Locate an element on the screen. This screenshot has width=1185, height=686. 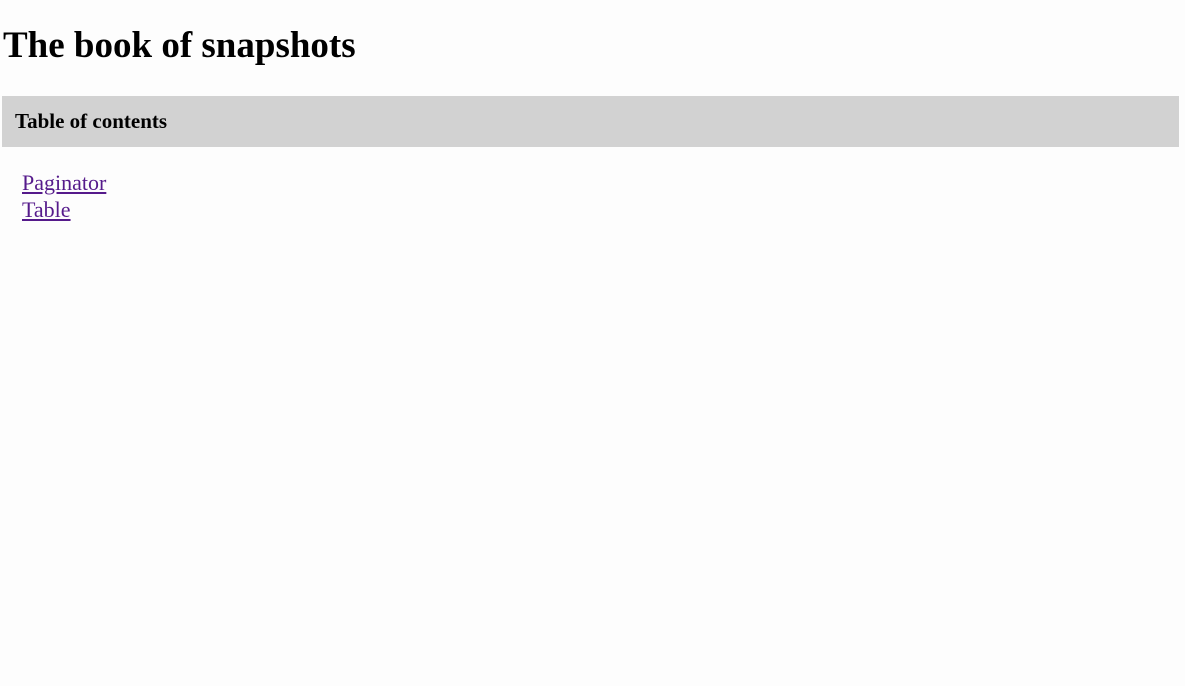
toc-link-paginator: Paginator is located at coordinates (64, 182).